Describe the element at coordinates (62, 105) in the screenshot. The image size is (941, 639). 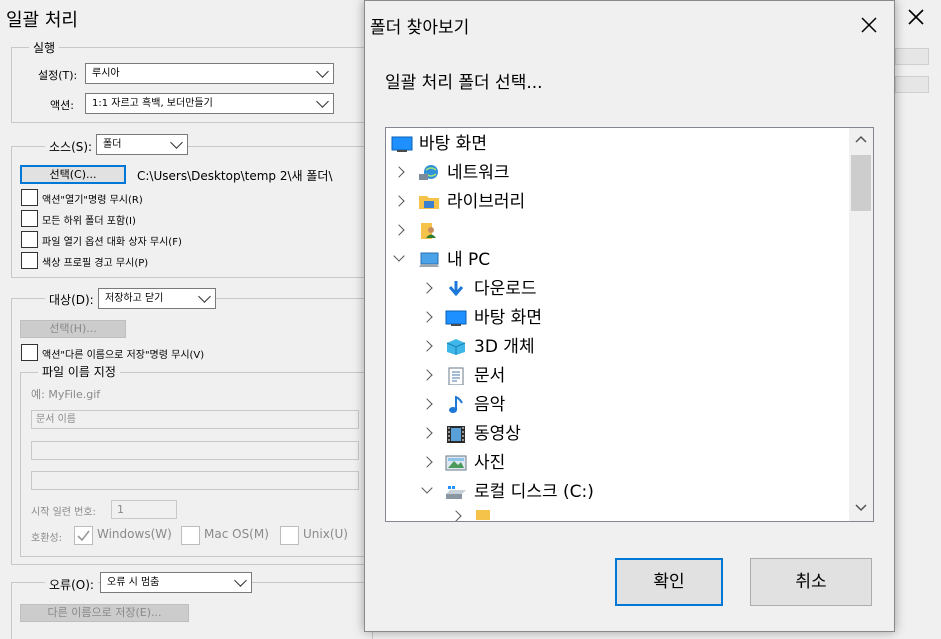
I see `action-label: 액션:` at that location.